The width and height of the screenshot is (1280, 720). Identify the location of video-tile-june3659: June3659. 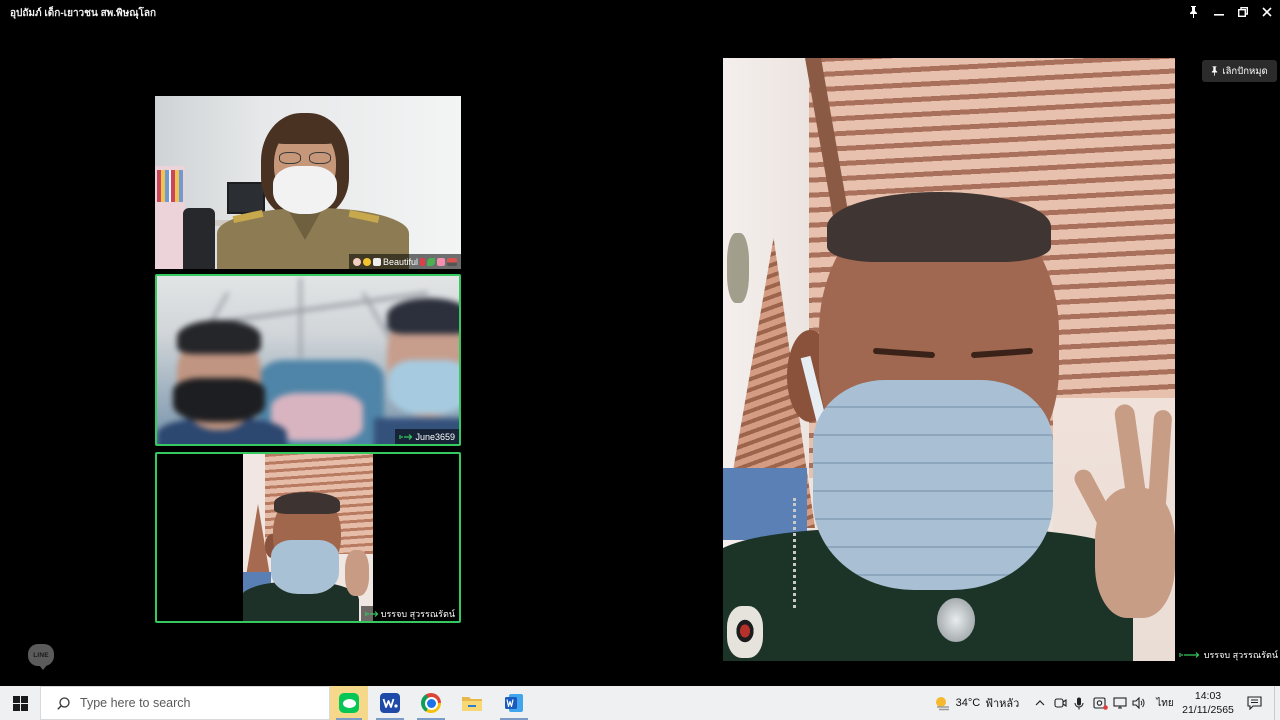
(308, 360).